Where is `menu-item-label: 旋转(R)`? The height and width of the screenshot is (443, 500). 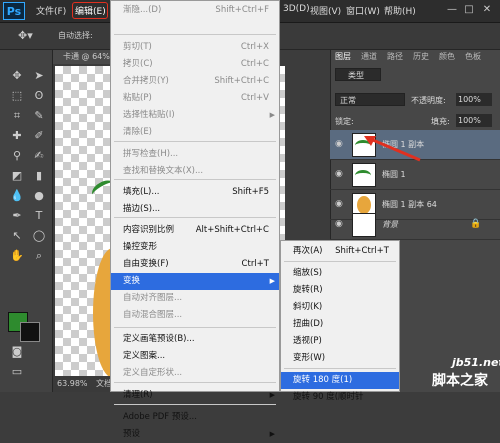
menu-item-label: 旋转(R) is located at coordinates (308, 290).